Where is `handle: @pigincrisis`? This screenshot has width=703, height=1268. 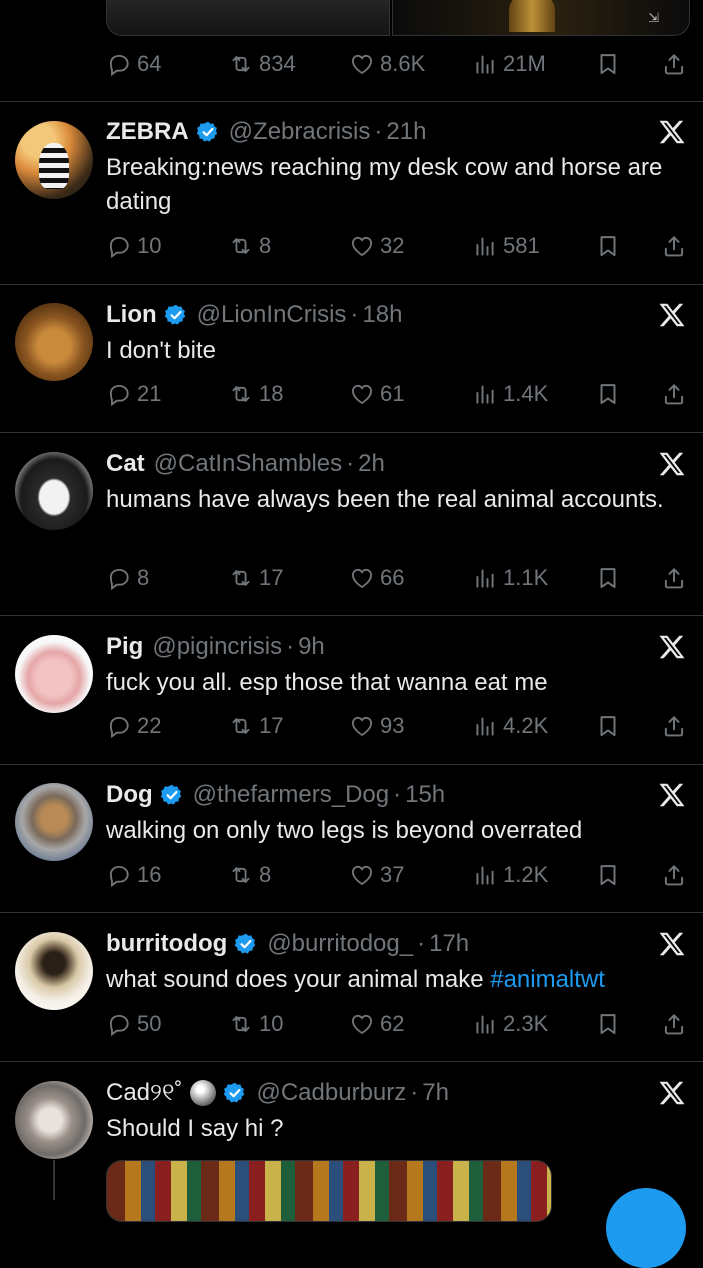 handle: @pigincrisis is located at coordinates (217, 647).